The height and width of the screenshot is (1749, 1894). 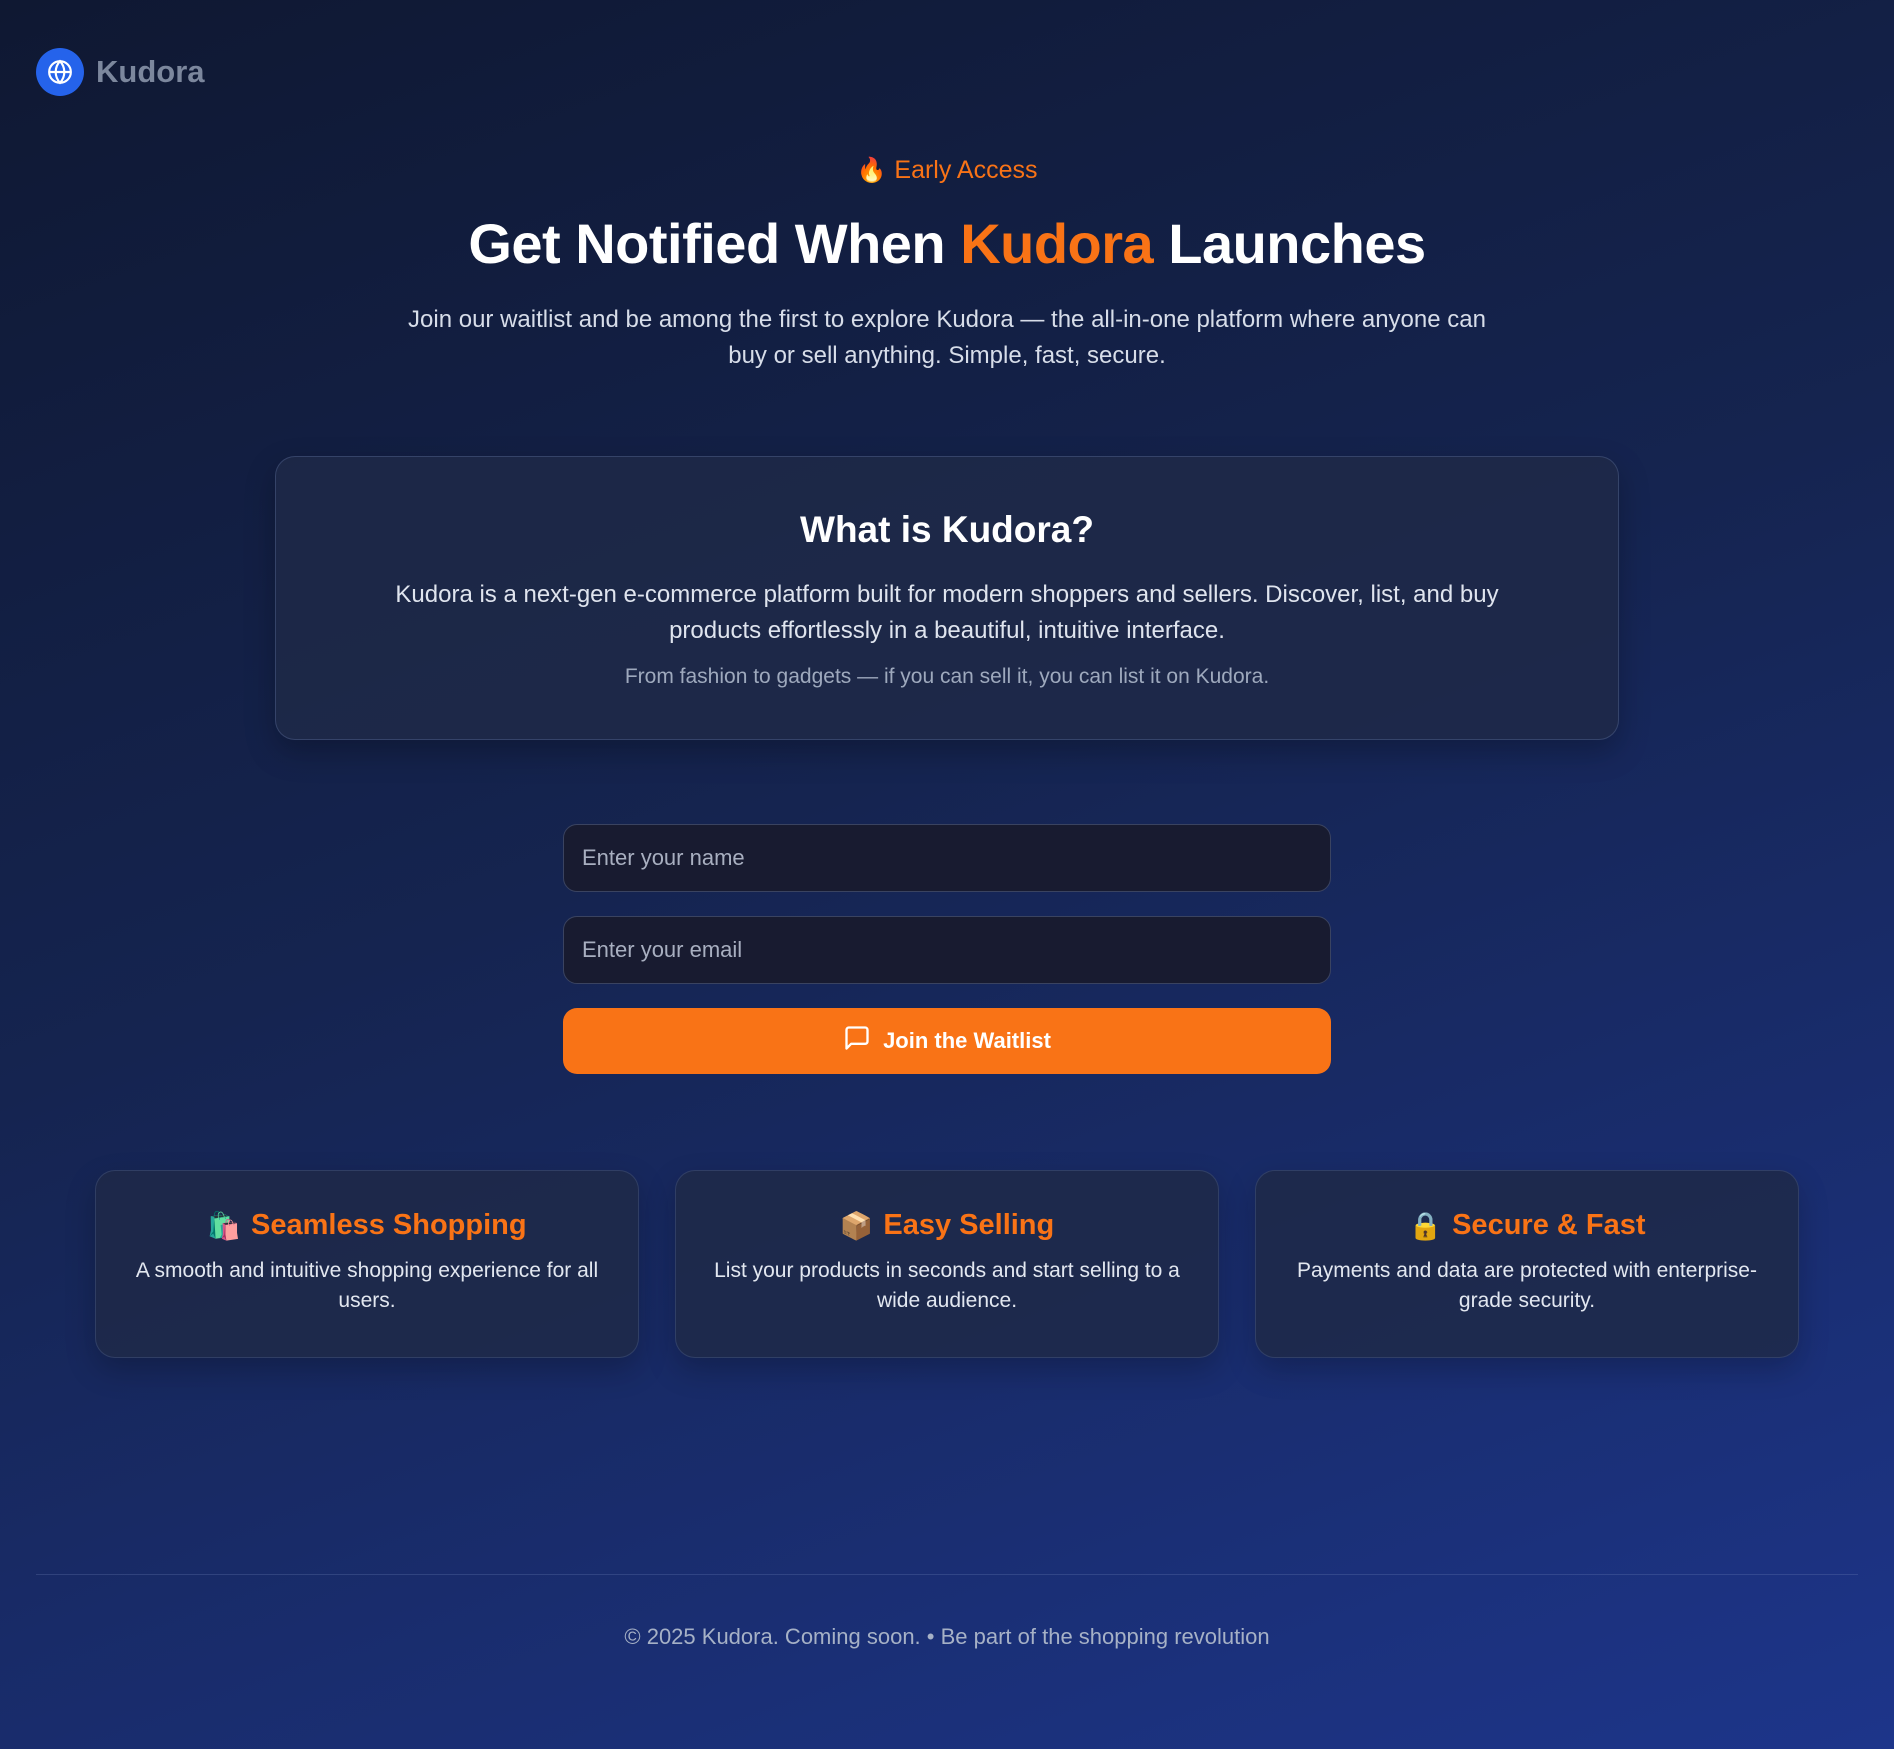 What do you see at coordinates (966, 170) in the screenshot?
I see `badge-label: Early Access` at bounding box center [966, 170].